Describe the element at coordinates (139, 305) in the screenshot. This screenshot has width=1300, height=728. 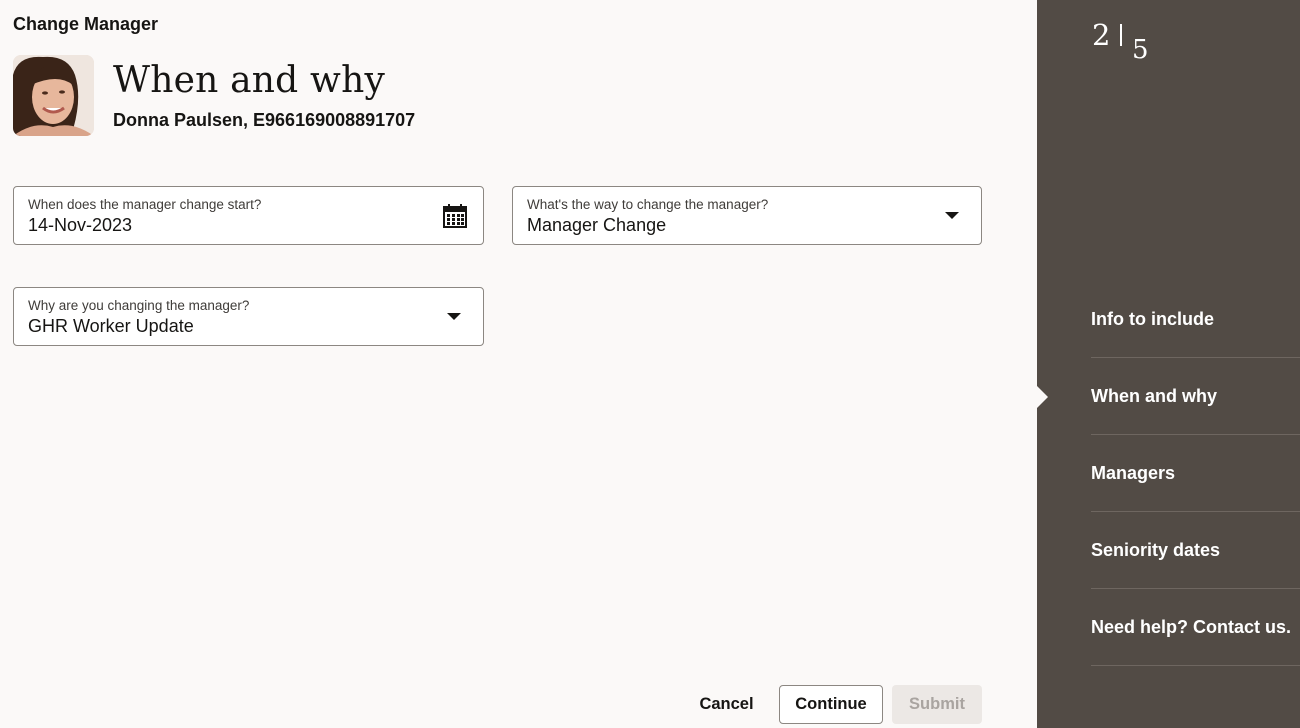
I see `reason-label: Why are you changing the manager?` at that location.